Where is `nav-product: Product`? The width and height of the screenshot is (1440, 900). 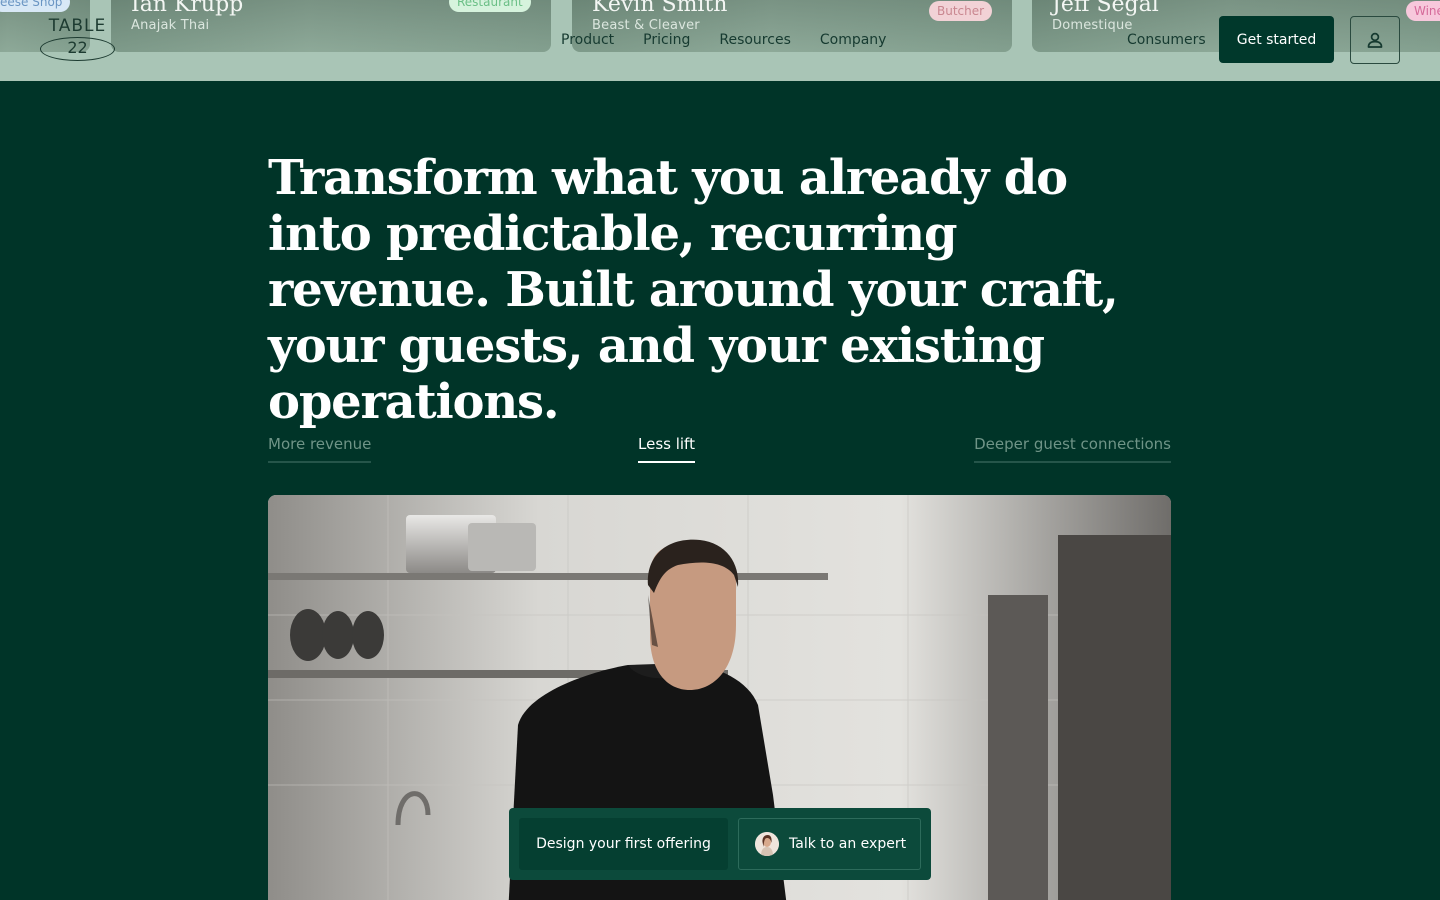 nav-product: Product is located at coordinates (587, 40).